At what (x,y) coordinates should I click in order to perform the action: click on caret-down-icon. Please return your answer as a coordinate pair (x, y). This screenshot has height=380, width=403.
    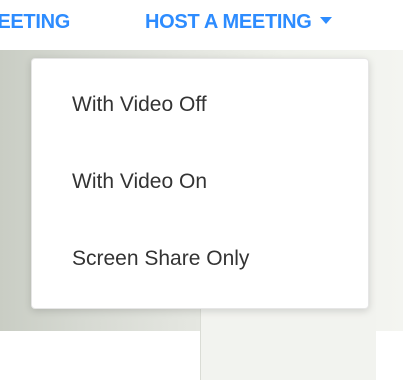
    Looking at the image, I should click on (325, 21).